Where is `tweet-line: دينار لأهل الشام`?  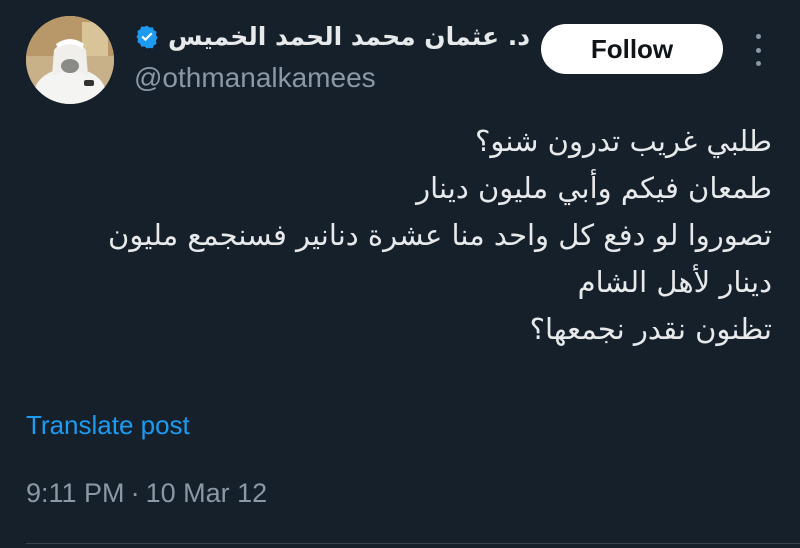 tweet-line: دينار لأهل الشام is located at coordinates (674, 282).